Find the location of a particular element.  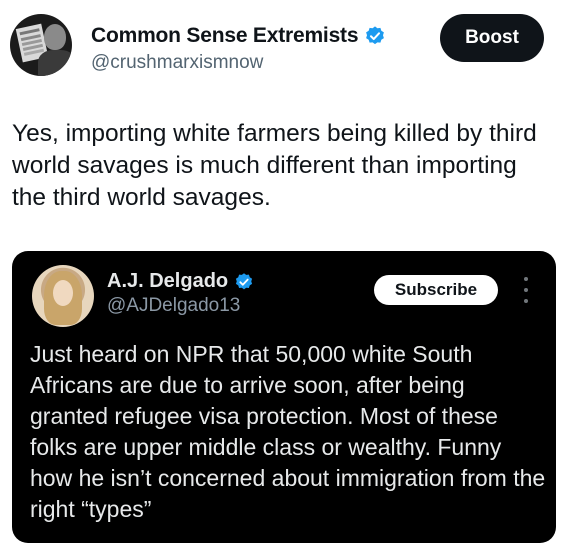

author-display-name: Common Sense Extremists is located at coordinates (225, 36).